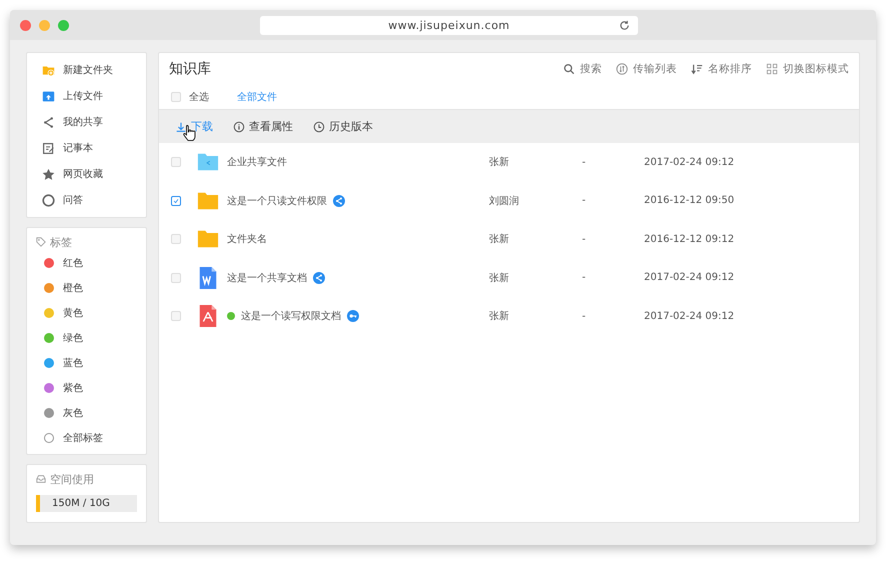 This screenshot has height=572, width=886. What do you see at coordinates (624, 25) in the screenshot?
I see `reload-icon` at bounding box center [624, 25].